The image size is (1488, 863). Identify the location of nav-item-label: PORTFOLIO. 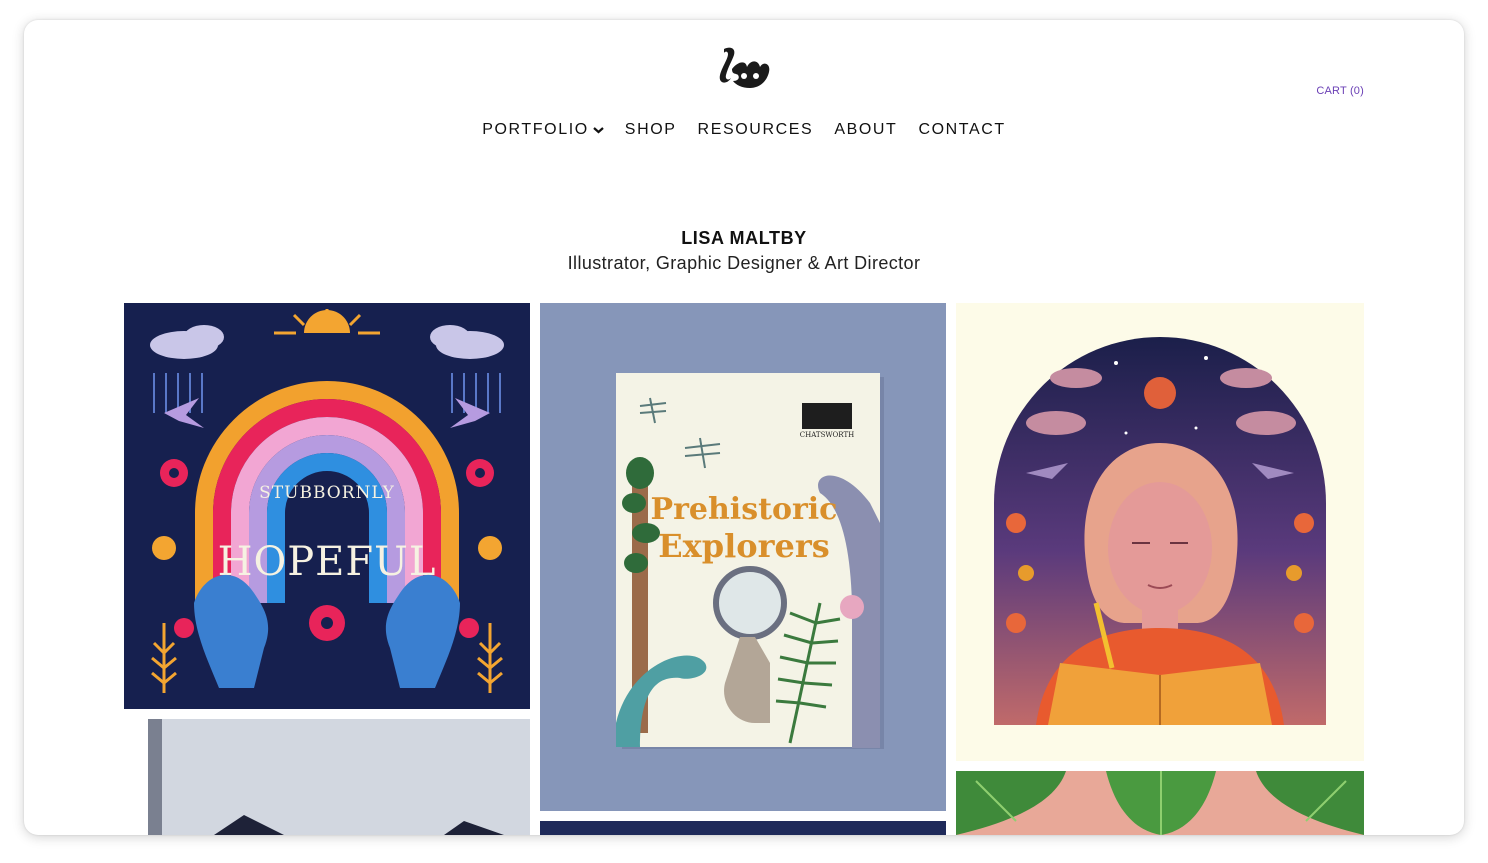
(535, 129).